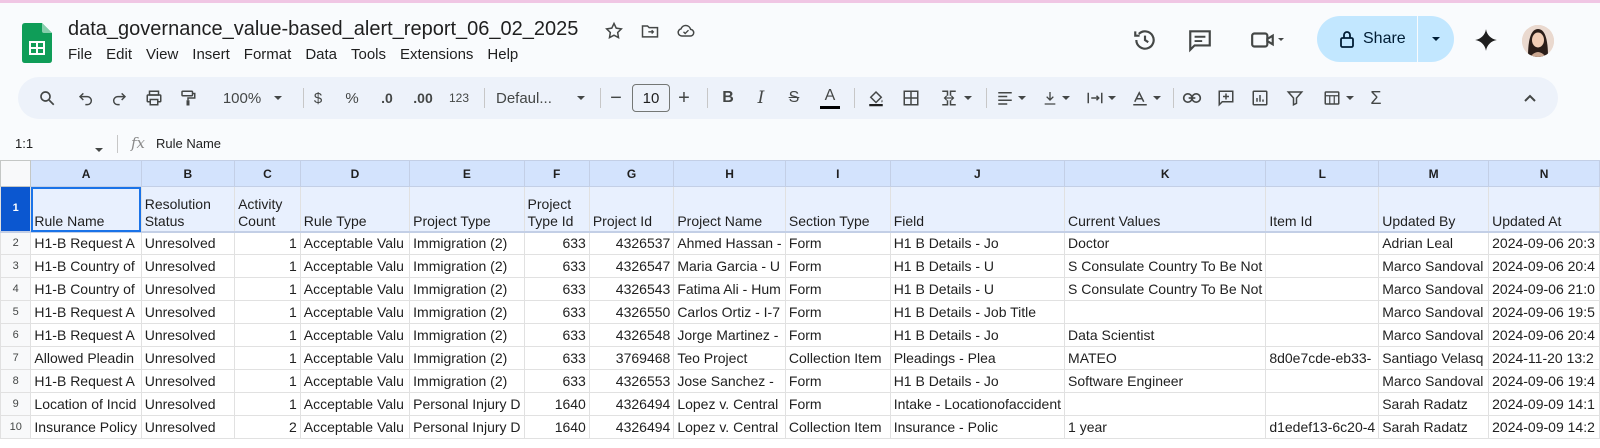  I want to click on row-header: 1, so click(16, 209).